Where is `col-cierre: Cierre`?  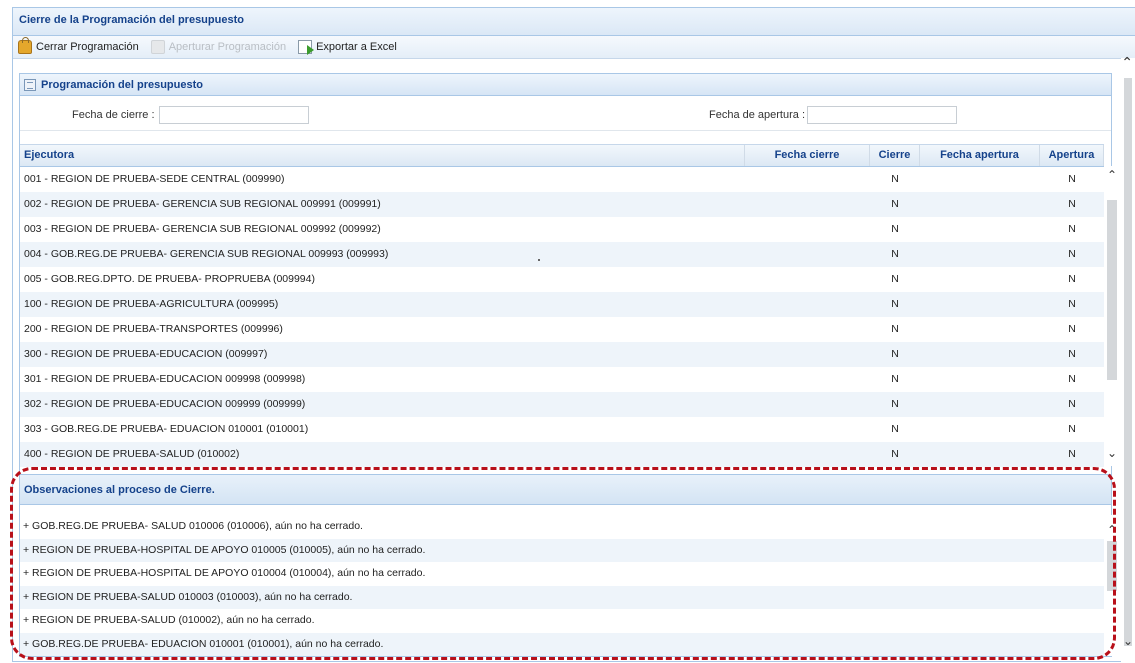 col-cierre: Cierre is located at coordinates (895, 155).